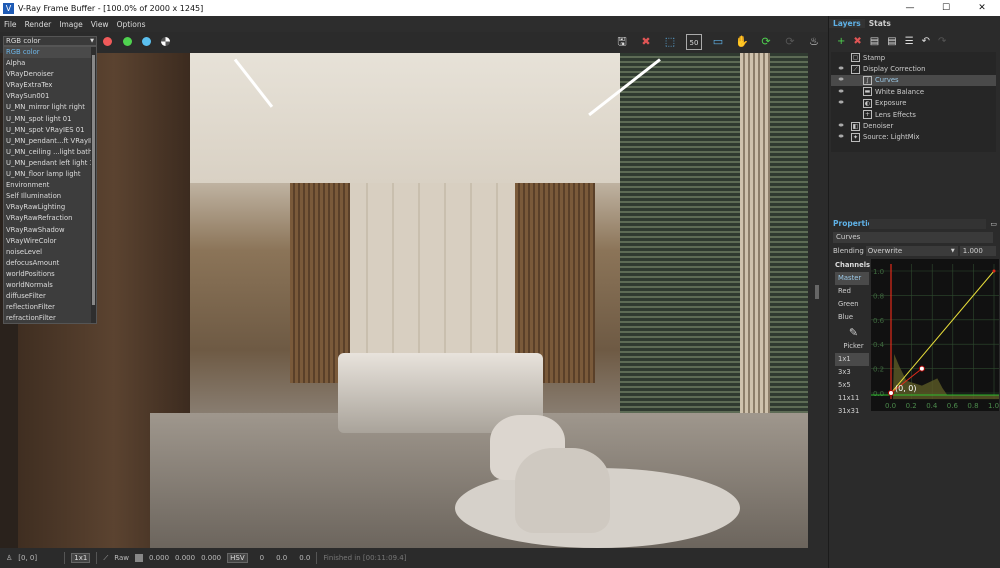  I want to click on channel-option: VRayWireColor, so click(48, 241).